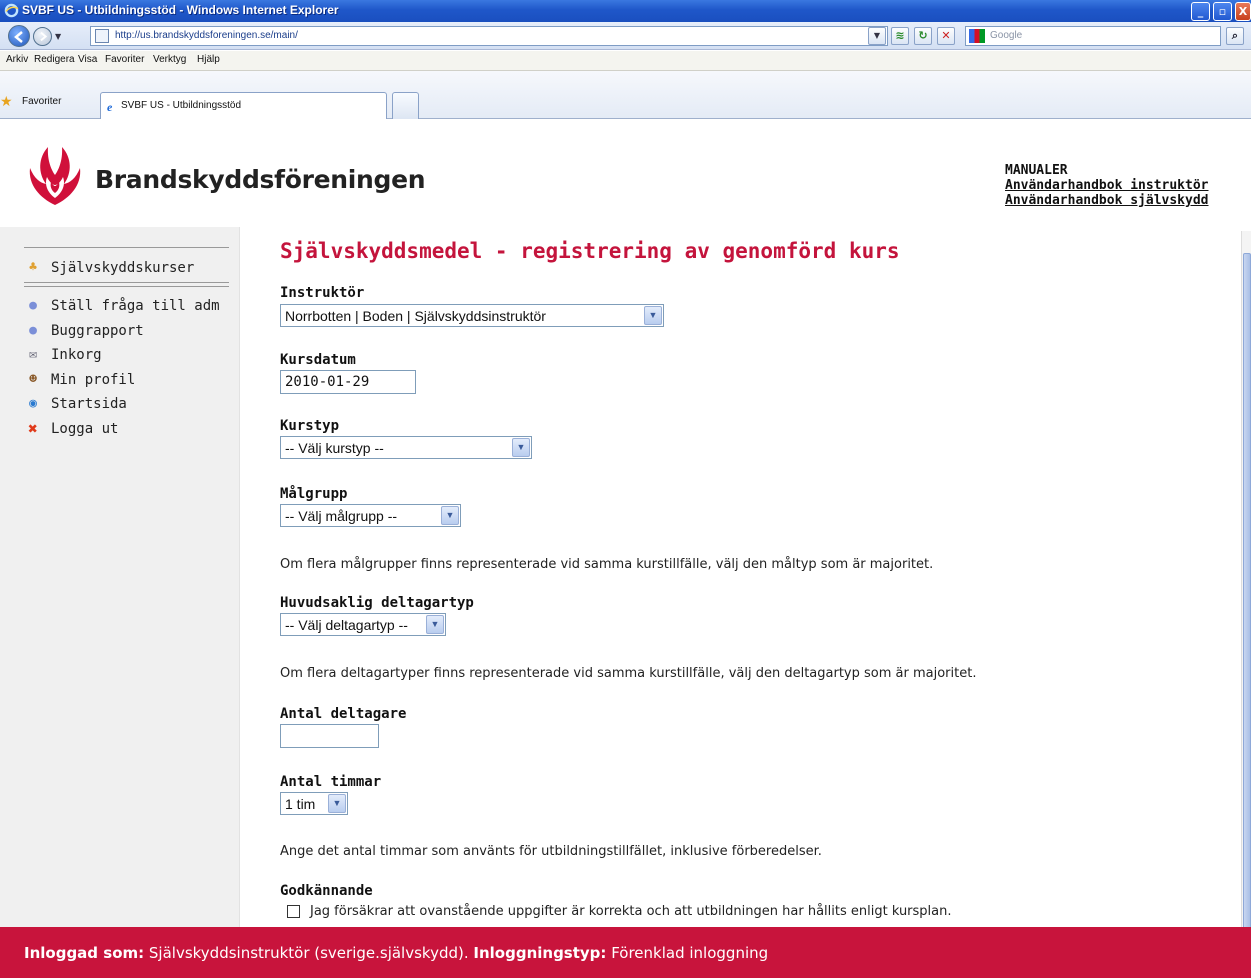 The height and width of the screenshot is (978, 1251). I want to click on course-type-select: -- Välj kurstyp -- ▼, so click(406, 447).